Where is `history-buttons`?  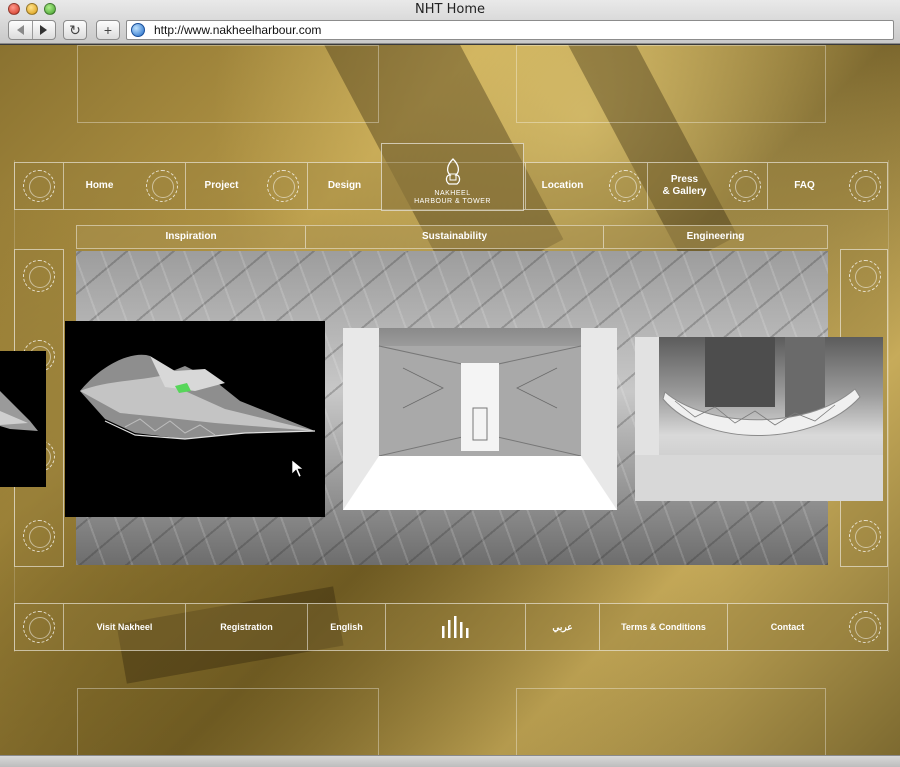 history-buttons is located at coordinates (32, 30).